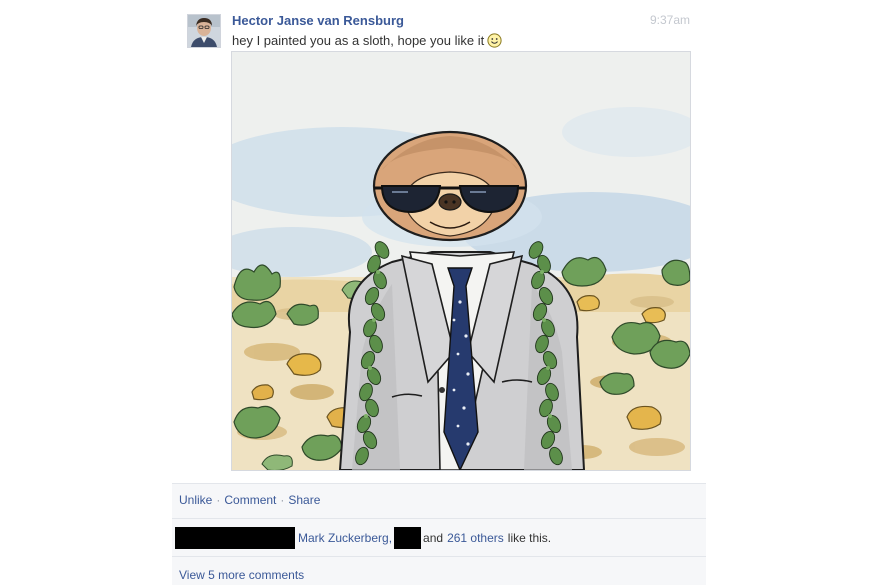 The height and width of the screenshot is (585, 880). I want to click on comments-top-divider, so click(439, 556).